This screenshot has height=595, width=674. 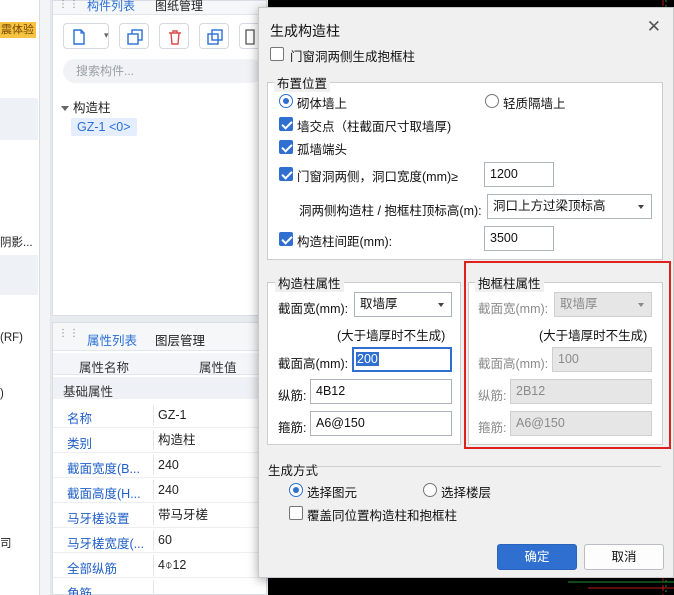 I want to click on radio-select-element-label: 选择图元, so click(x=332, y=493).